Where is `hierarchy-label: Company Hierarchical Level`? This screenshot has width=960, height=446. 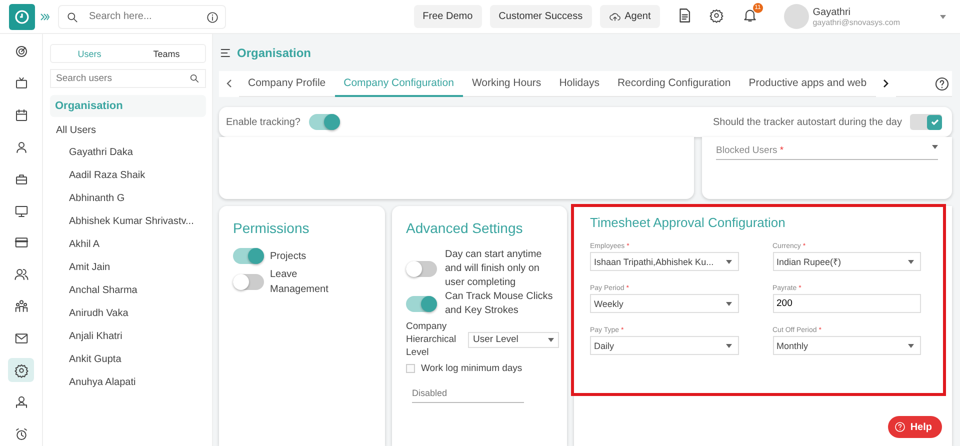
hierarchy-label: Company Hierarchical Level is located at coordinates (432, 339).